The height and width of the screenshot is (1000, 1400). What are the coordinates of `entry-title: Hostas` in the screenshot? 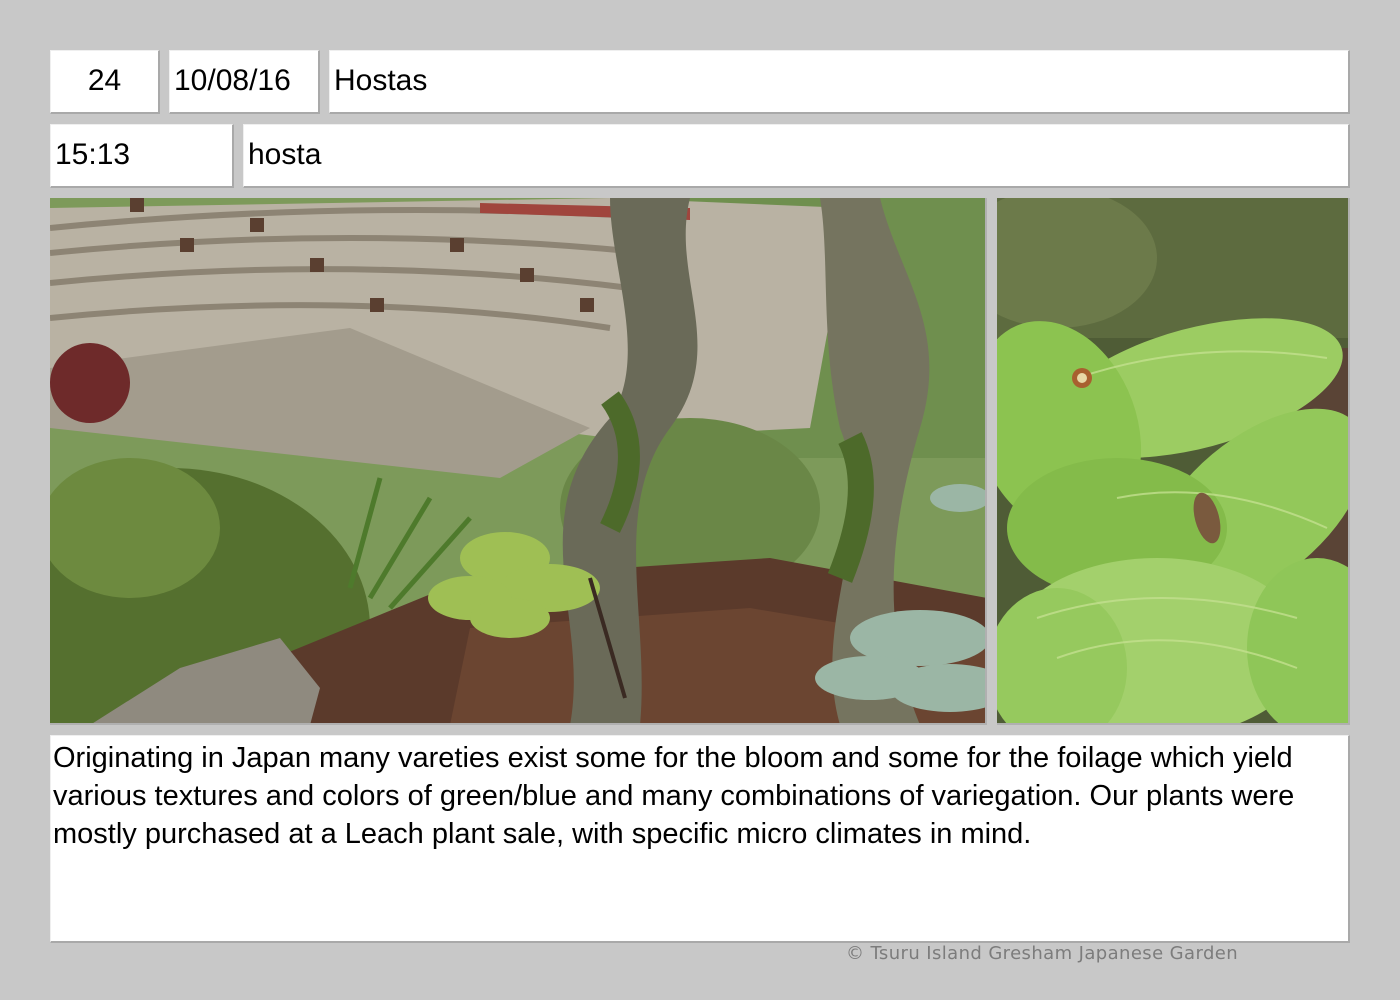 It's located at (839, 82).